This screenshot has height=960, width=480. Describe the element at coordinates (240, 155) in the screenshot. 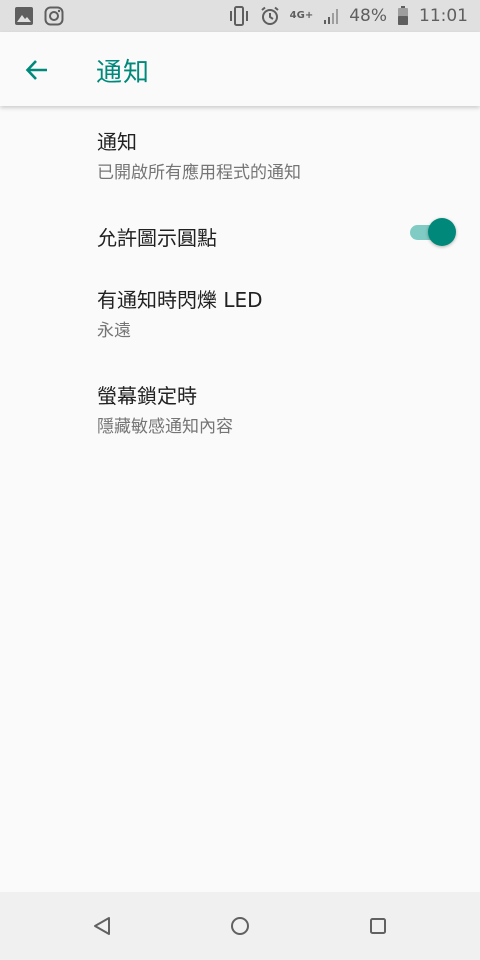

I see `setting-notifications: 通知 已開啟所有應用程式的通知` at that location.